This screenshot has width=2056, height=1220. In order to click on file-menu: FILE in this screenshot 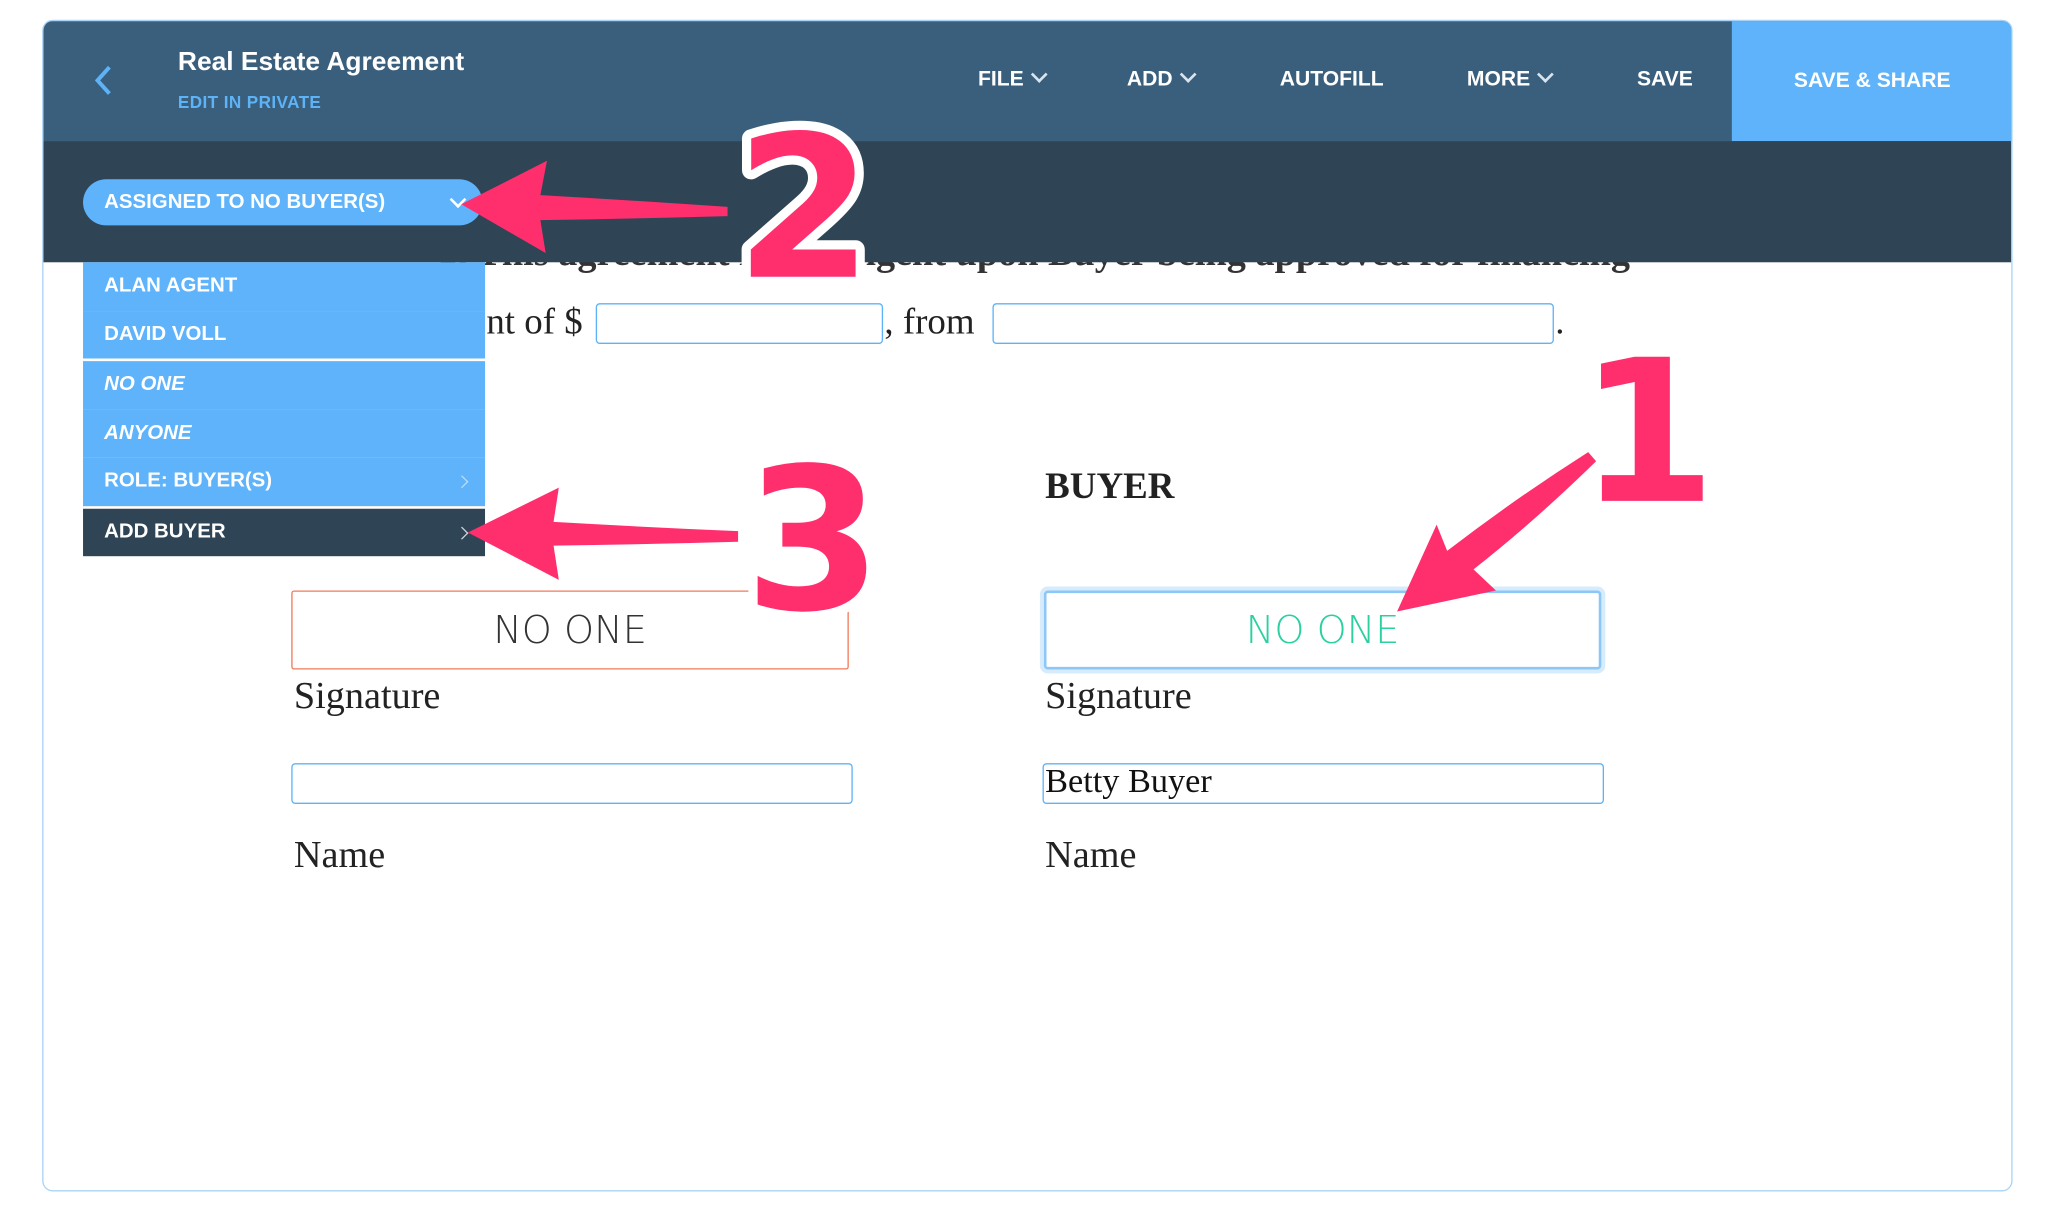, I will do `click(1012, 79)`.